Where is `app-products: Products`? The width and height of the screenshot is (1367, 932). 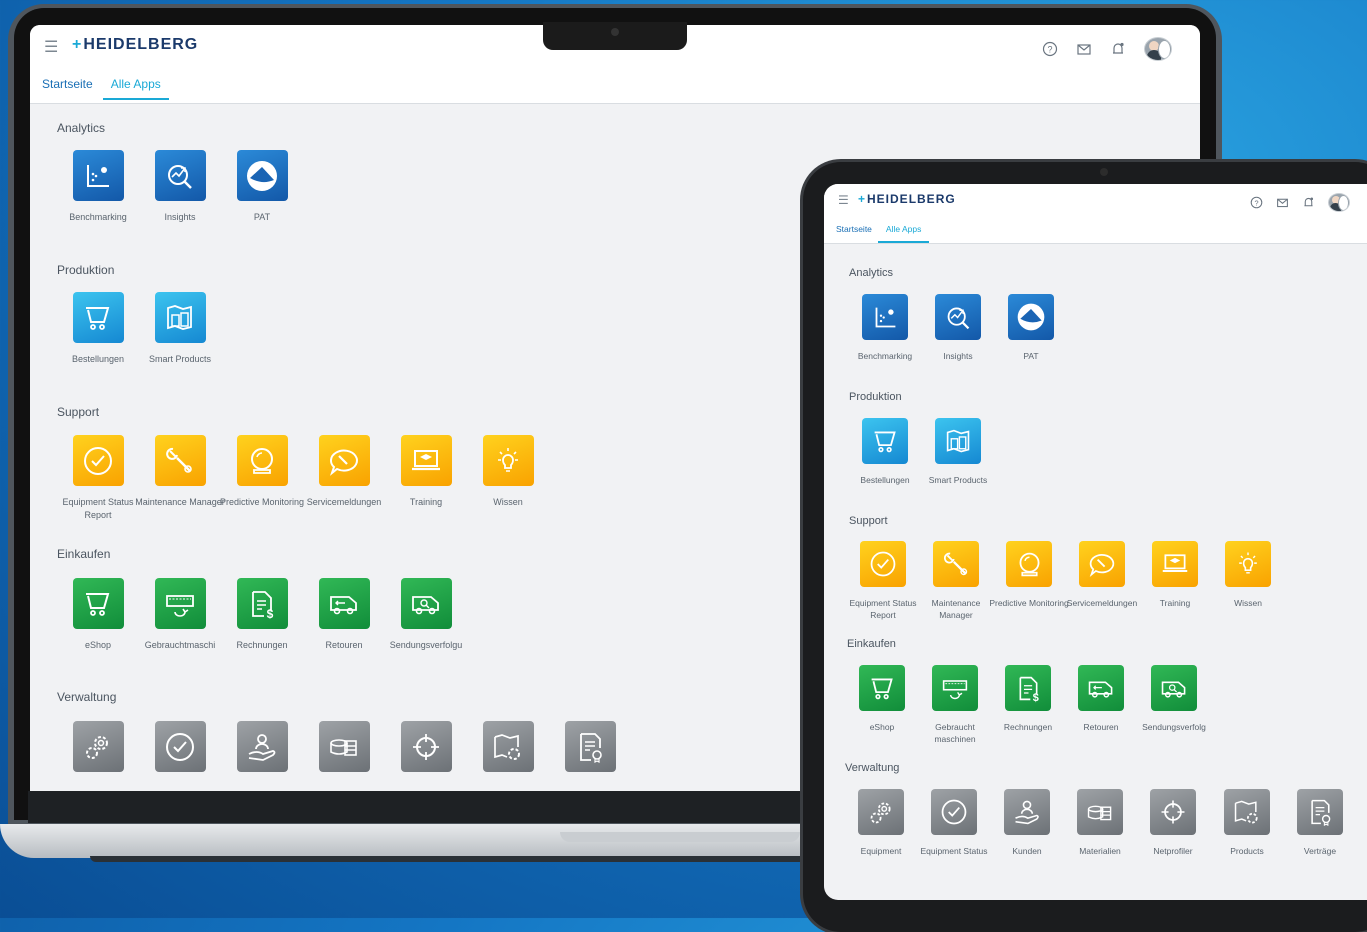
app-products: Products is located at coordinates (1247, 823).